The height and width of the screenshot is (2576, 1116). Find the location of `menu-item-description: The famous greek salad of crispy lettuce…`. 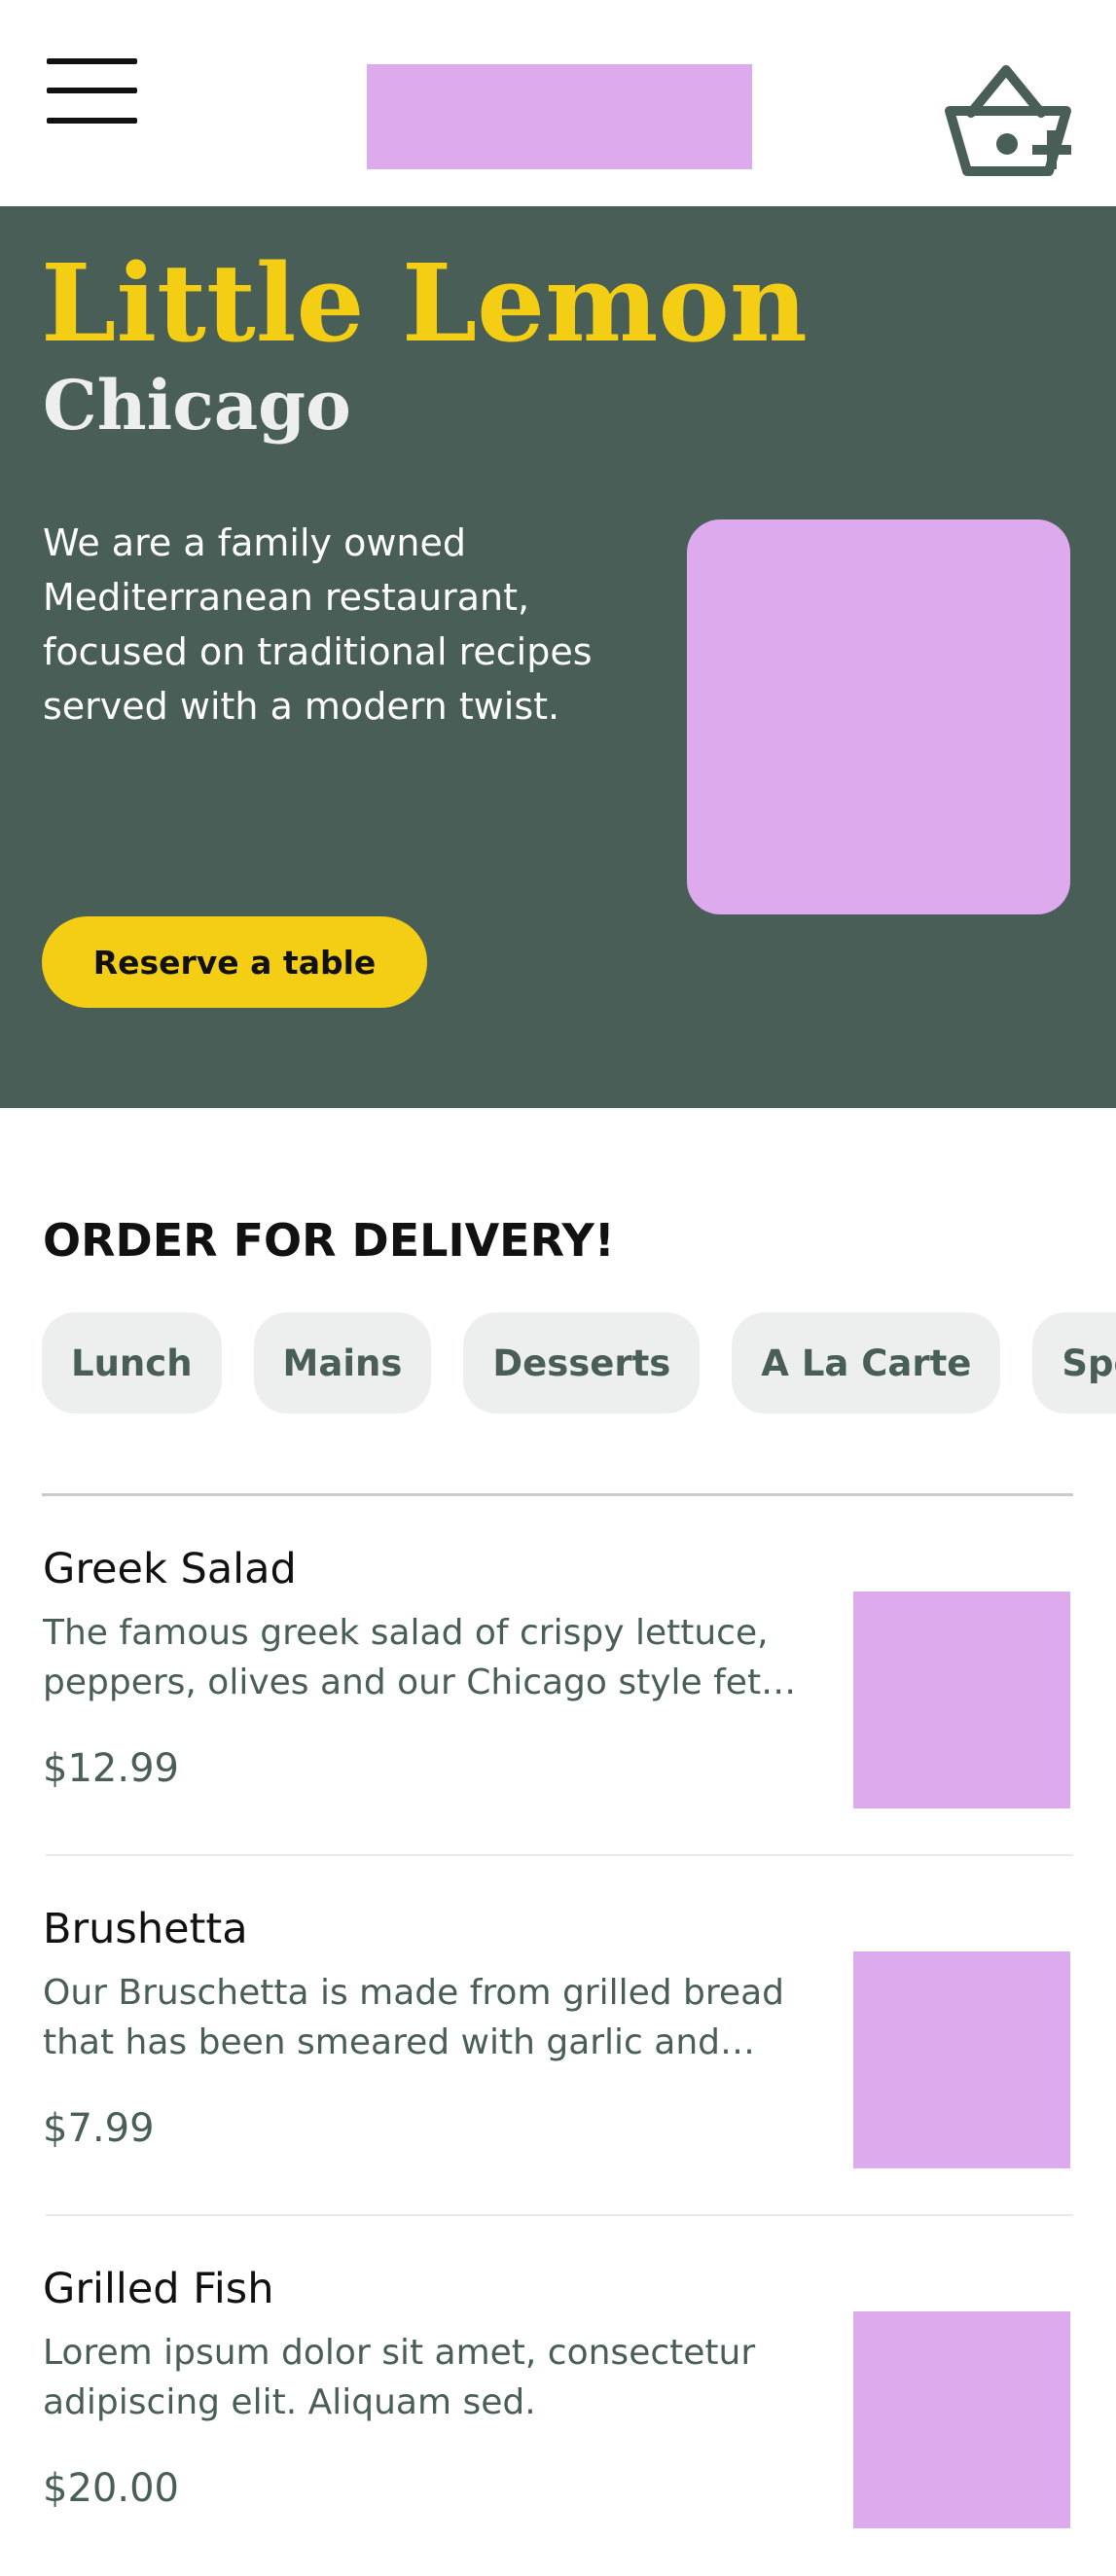

menu-item-description: The famous greek salad of crispy lettuce… is located at coordinates (413, 1657).